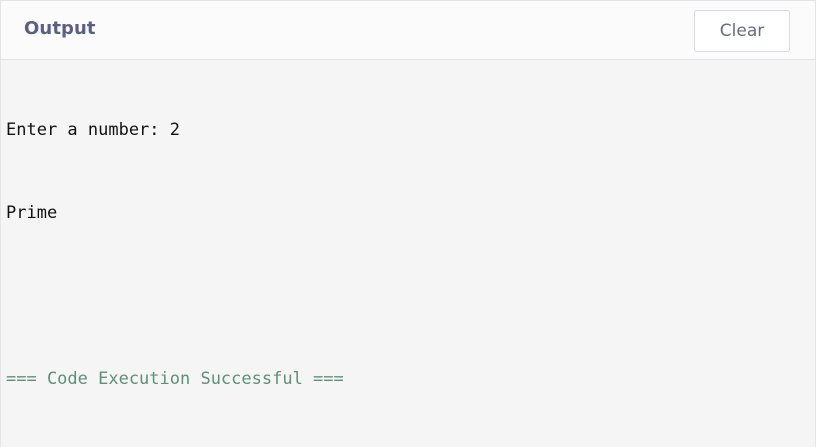 Image resolution: width=816 pixels, height=447 pixels. I want to click on console-line-blank, so click(410, 297).